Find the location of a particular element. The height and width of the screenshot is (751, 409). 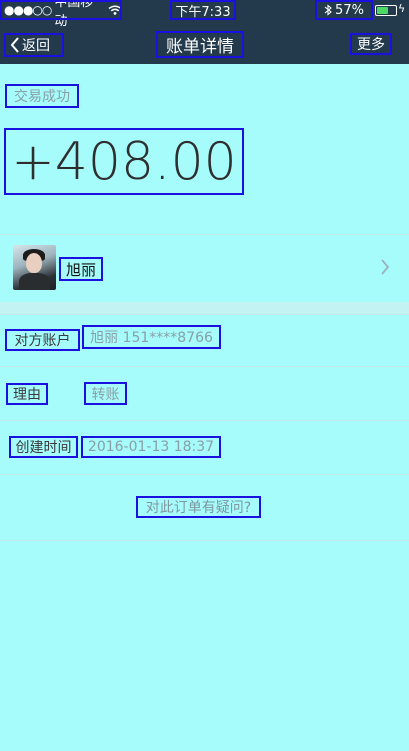

reason-label: 理由 is located at coordinates (27, 394).